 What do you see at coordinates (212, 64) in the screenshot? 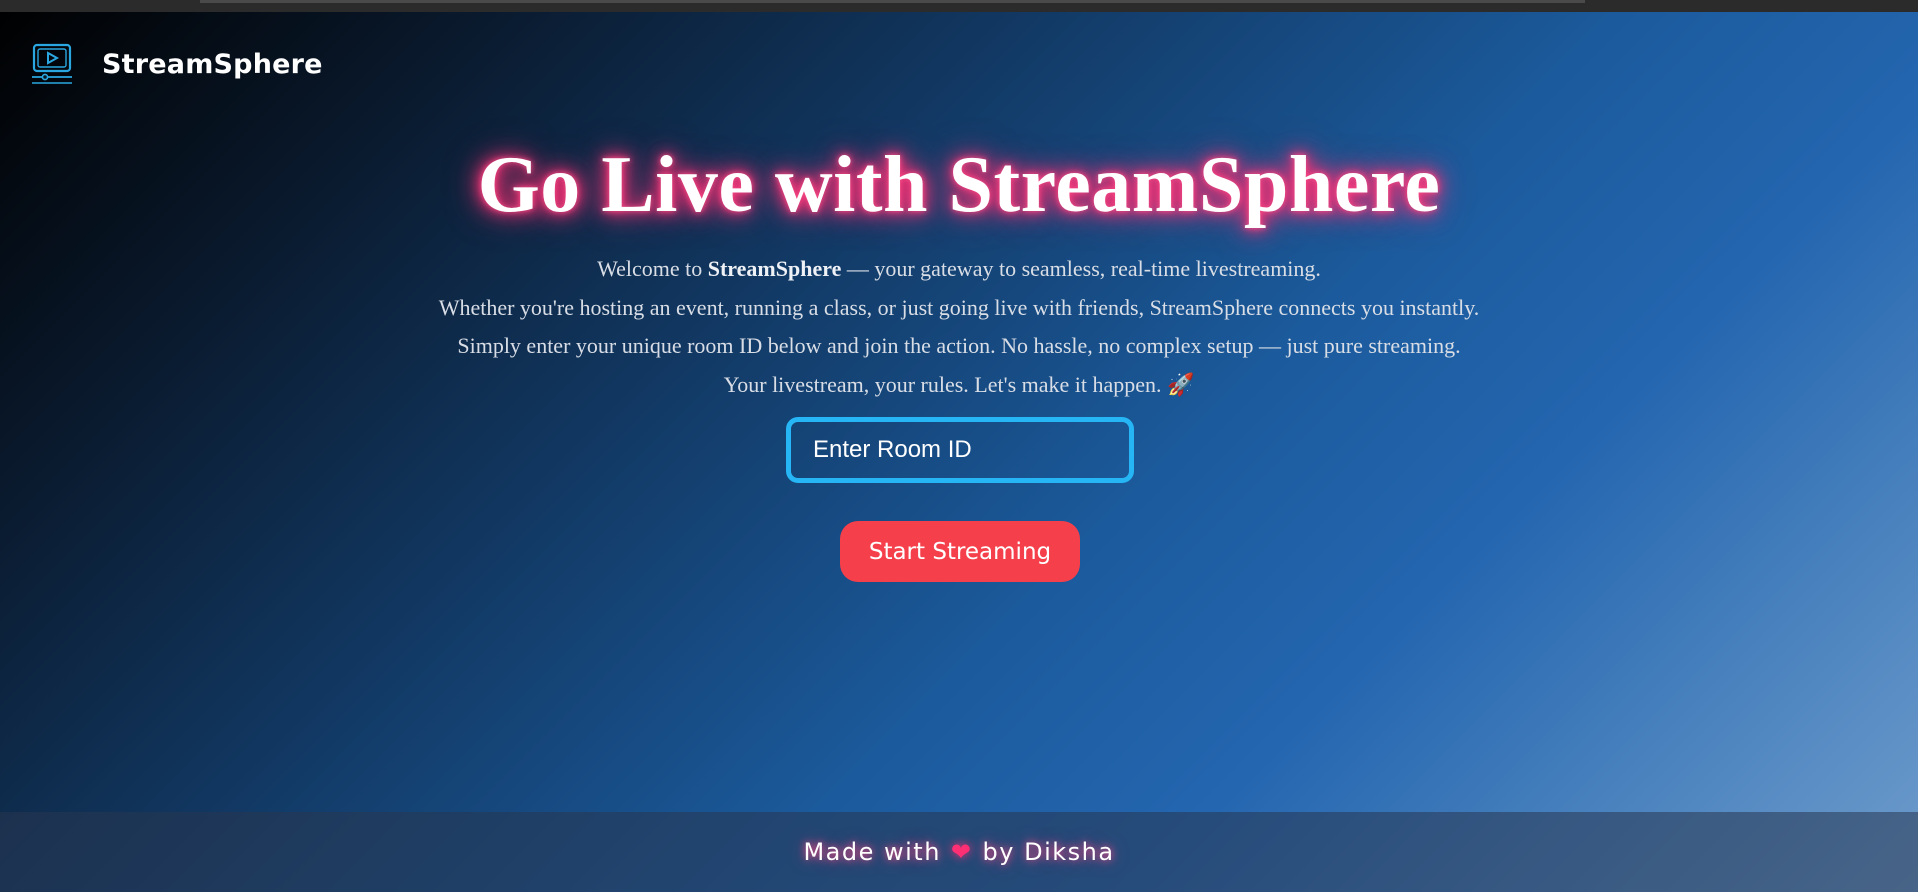
I see `brand-name: StreamSphere` at bounding box center [212, 64].